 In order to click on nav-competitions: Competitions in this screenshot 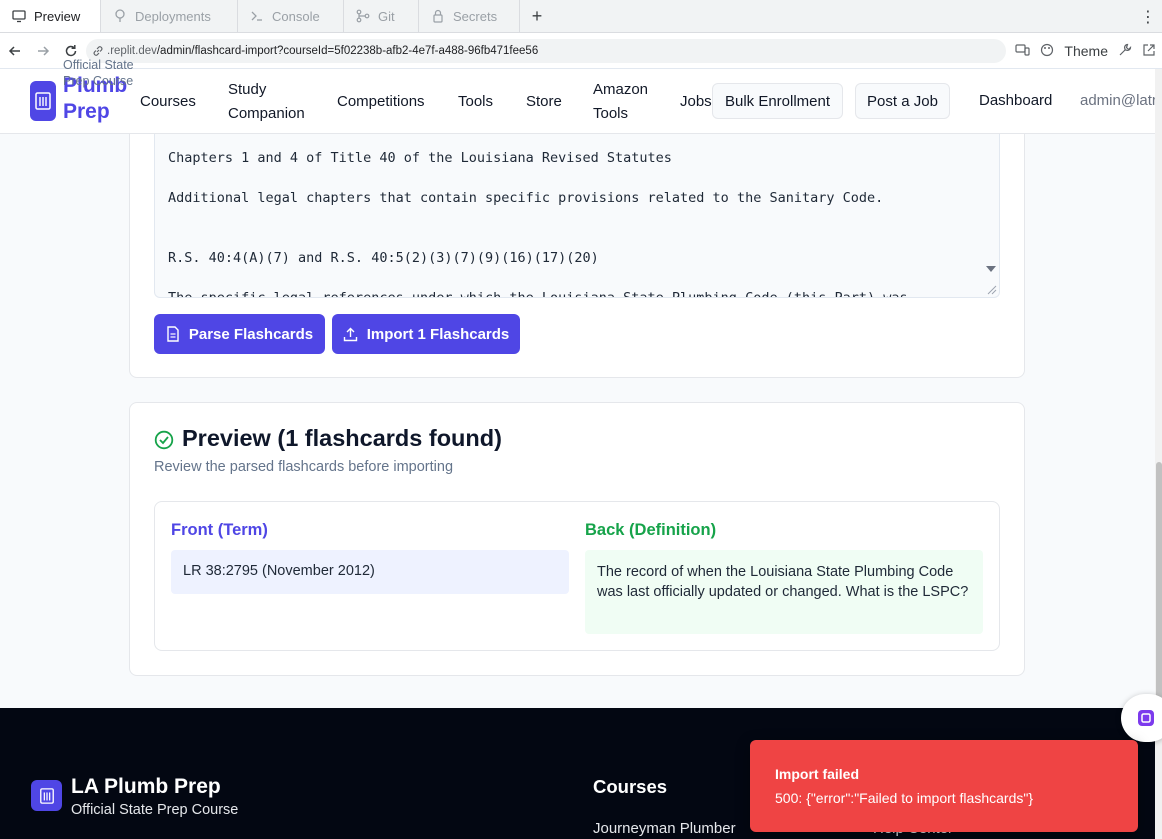, I will do `click(381, 102)`.